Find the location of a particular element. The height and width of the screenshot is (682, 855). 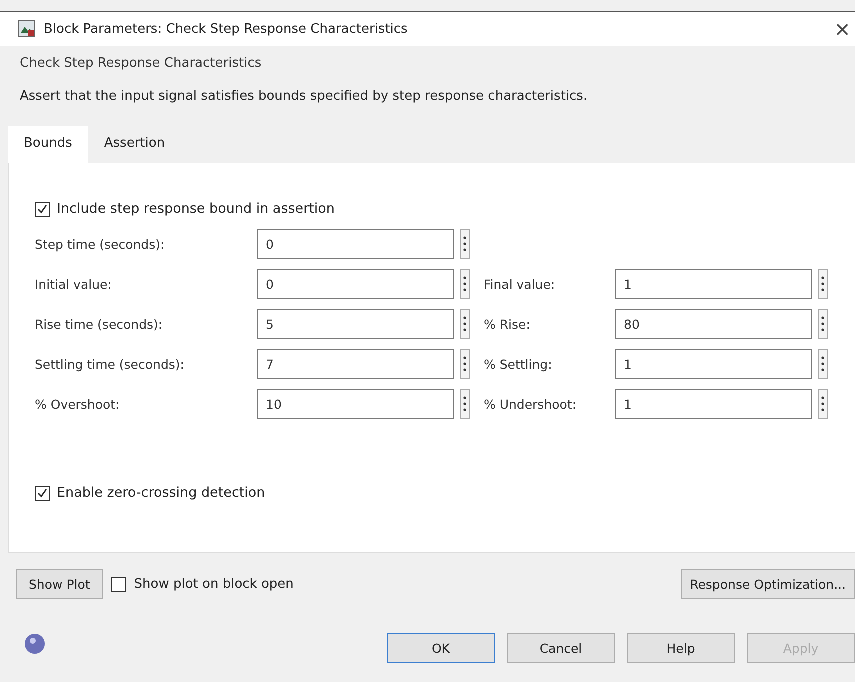

field-label: % Settling: is located at coordinates (519, 364).